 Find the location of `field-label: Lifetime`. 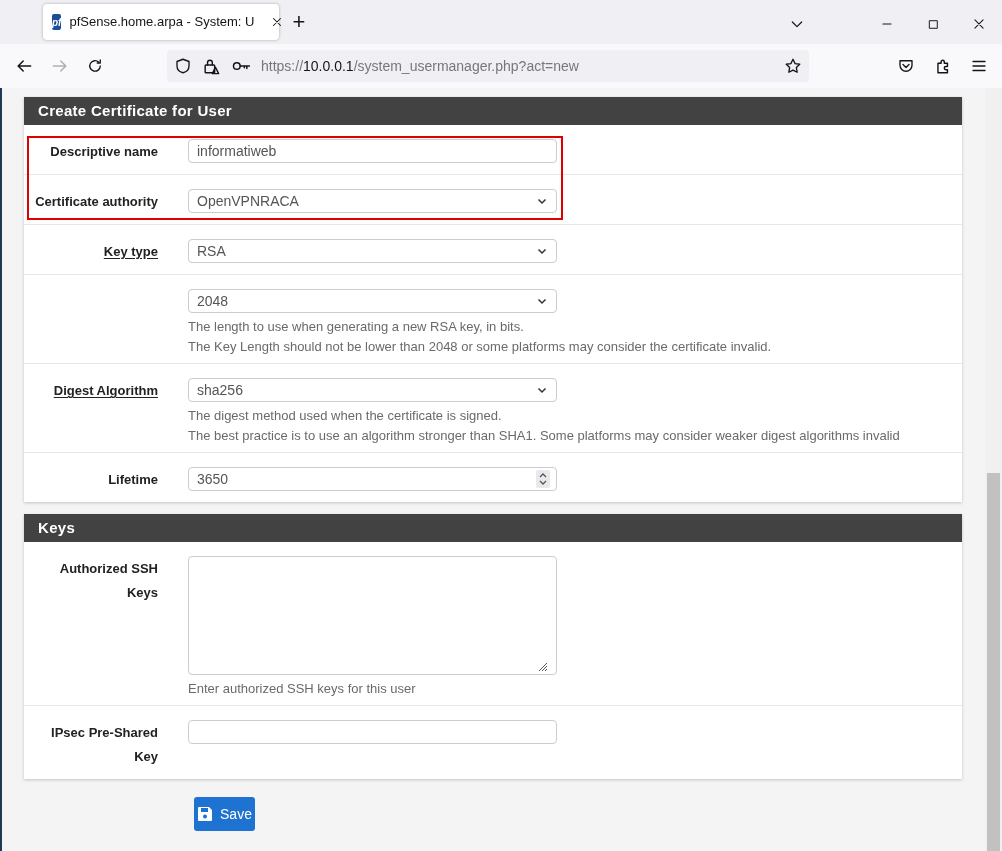

field-label: Lifetime is located at coordinates (133, 479).